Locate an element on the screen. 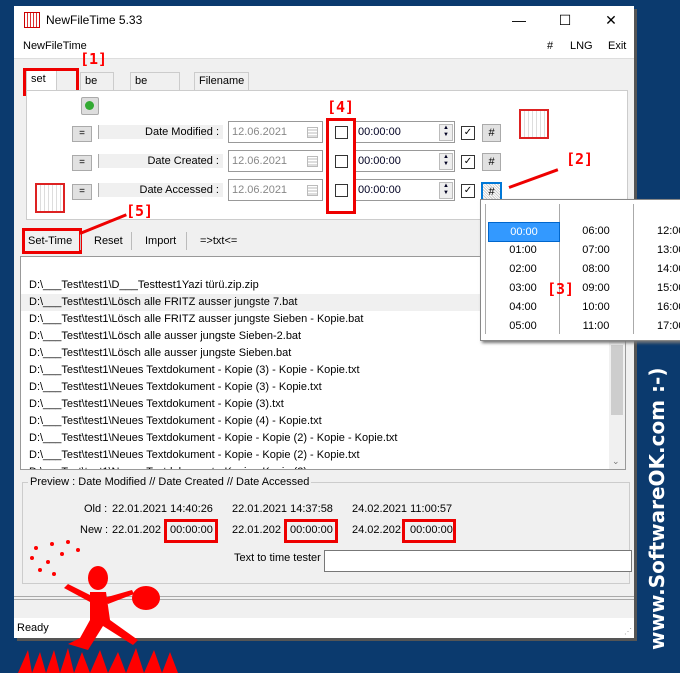 The width and height of the screenshot is (680, 673). date-label: Date Modified : is located at coordinates (160, 132).